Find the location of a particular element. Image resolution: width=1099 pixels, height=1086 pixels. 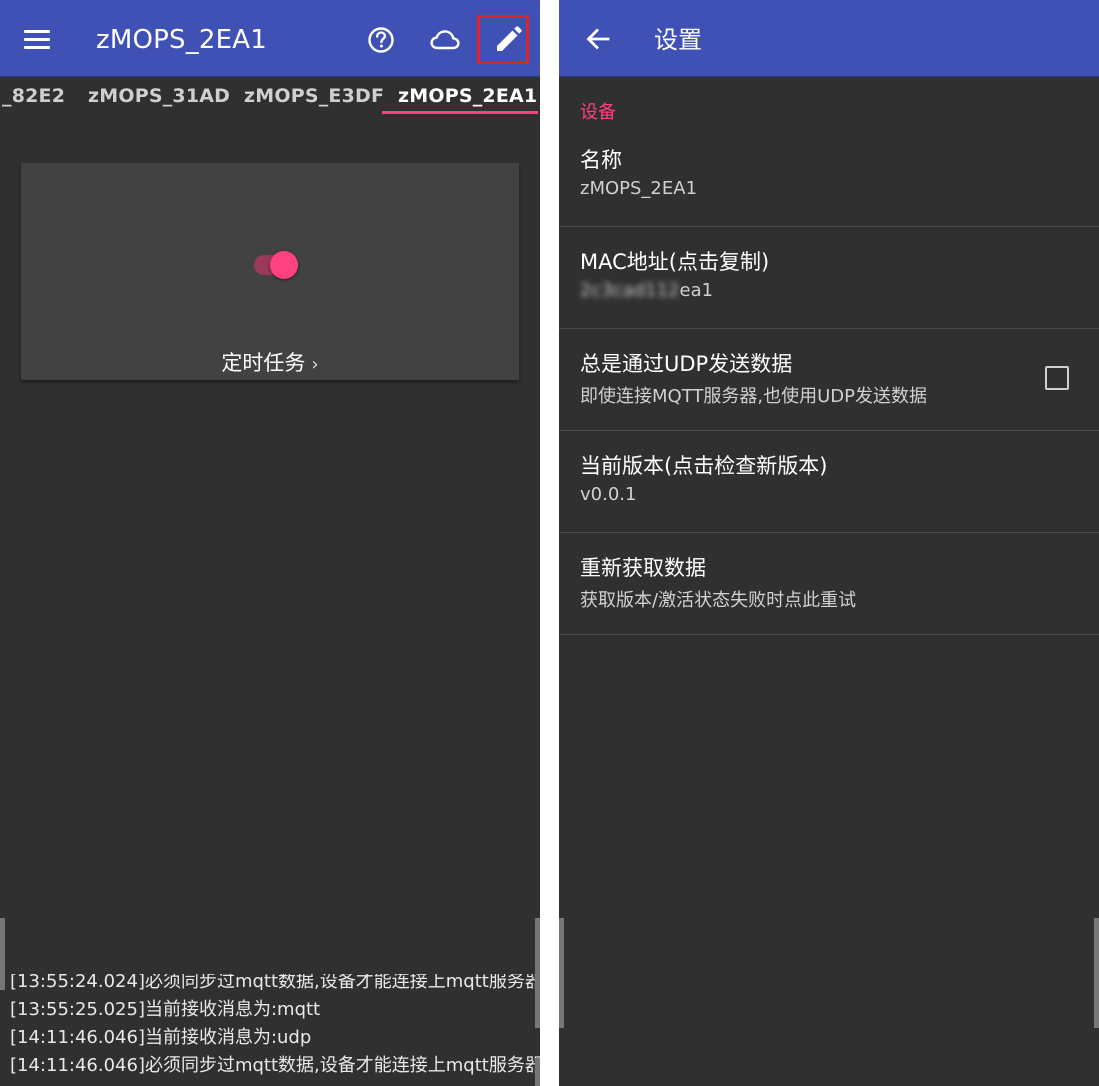

timer-task-link: 定时任务 › is located at coordinates (270, 362).